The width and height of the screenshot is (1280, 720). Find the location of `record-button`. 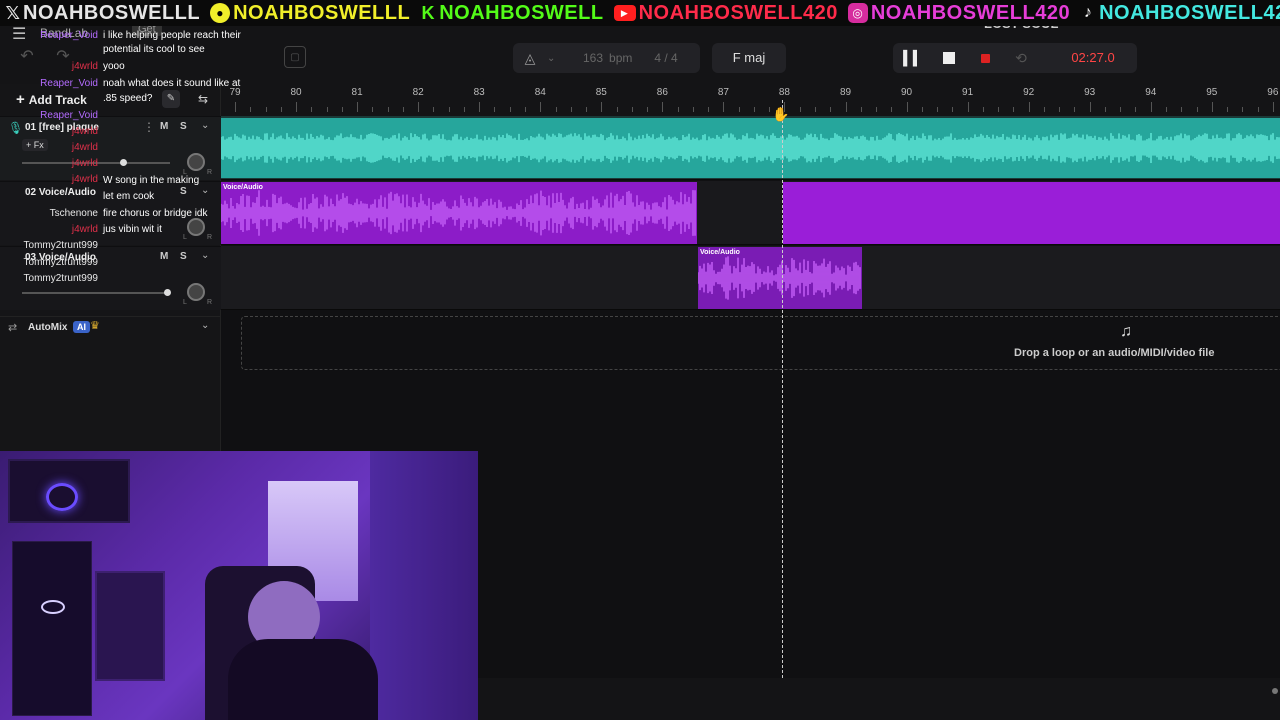

record-button is located at coordinates (985, 58).